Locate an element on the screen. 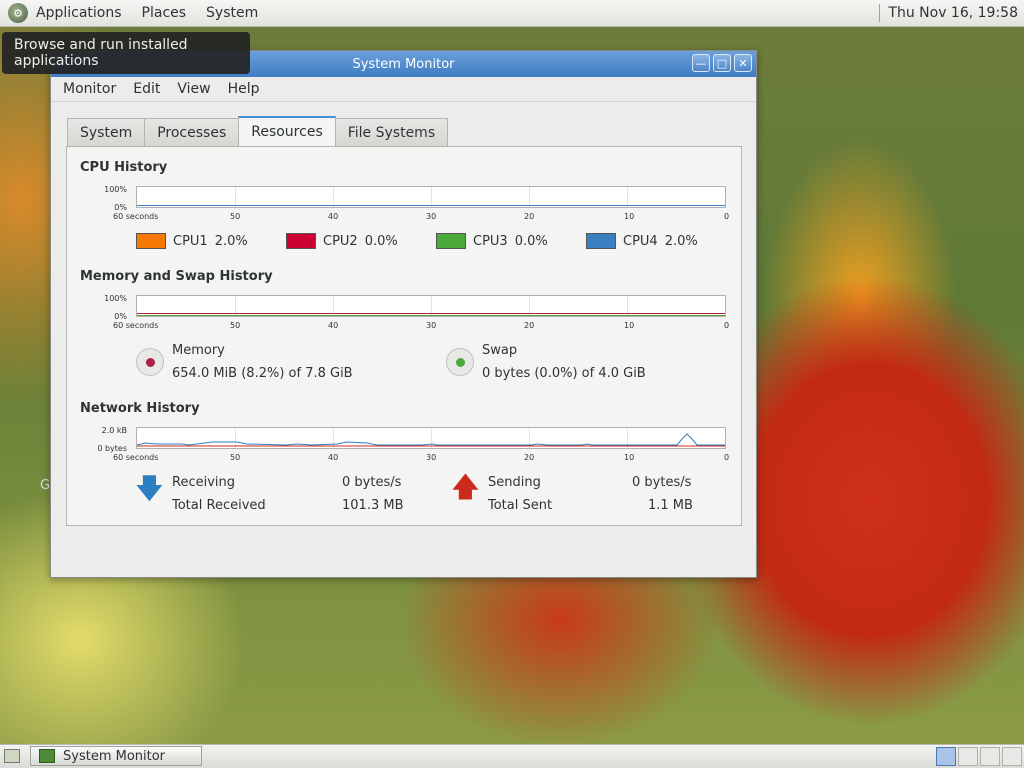 The width and height of the screenshot is (1024, 768). tab-resources: Resources is located at coordinates (287, 131).